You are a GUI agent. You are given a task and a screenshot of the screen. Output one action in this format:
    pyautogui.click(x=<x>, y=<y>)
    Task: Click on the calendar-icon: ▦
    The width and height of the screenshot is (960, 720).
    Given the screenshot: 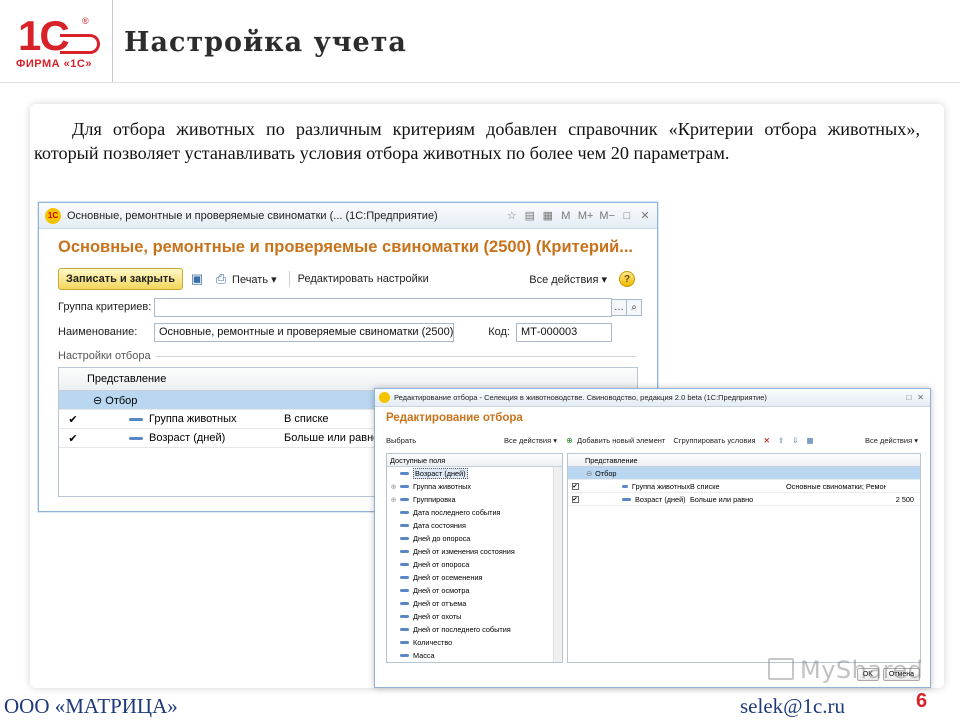 What is the action you would take?
    pyautogui.click(x=548, y=215)
    